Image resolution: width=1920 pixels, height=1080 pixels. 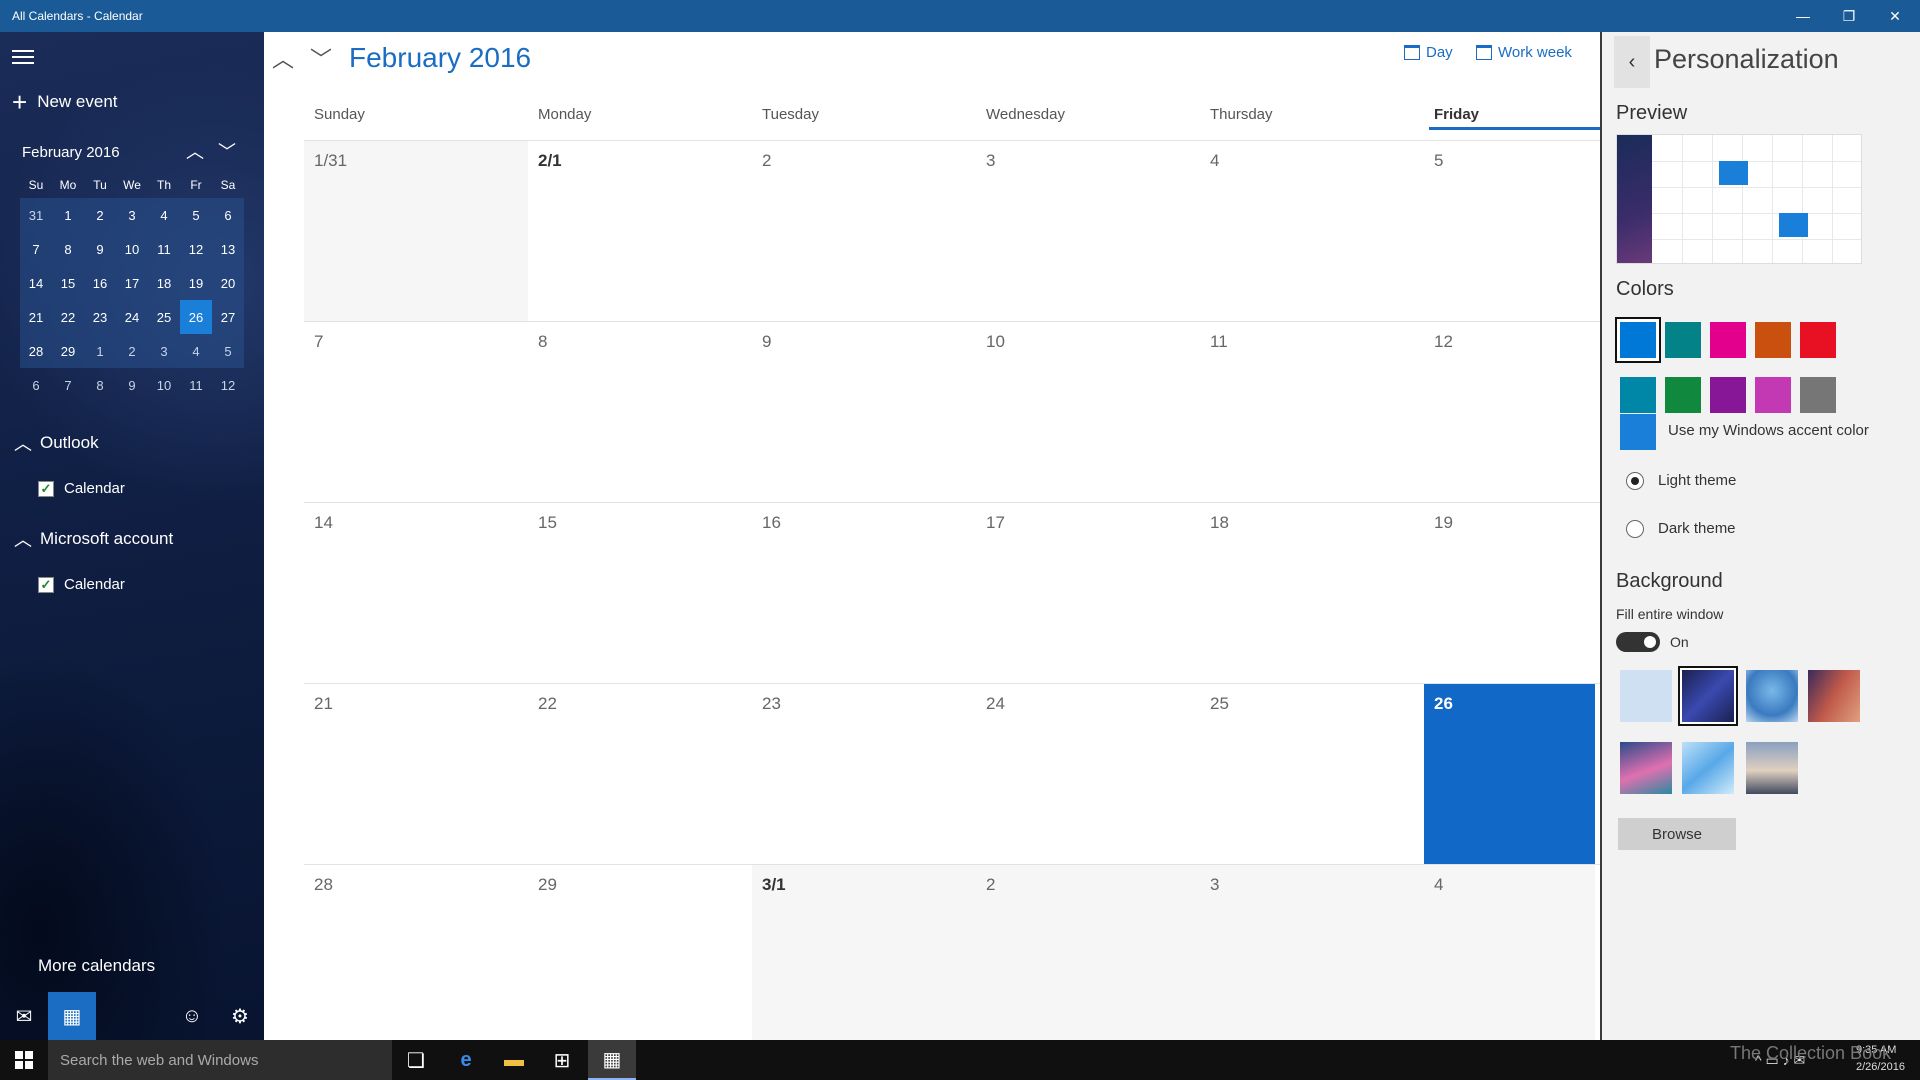 What do you see at coordinates (1635, 529) in the screenshot?
I see `dark-theme-radio` at bounding box center [1635, 529].